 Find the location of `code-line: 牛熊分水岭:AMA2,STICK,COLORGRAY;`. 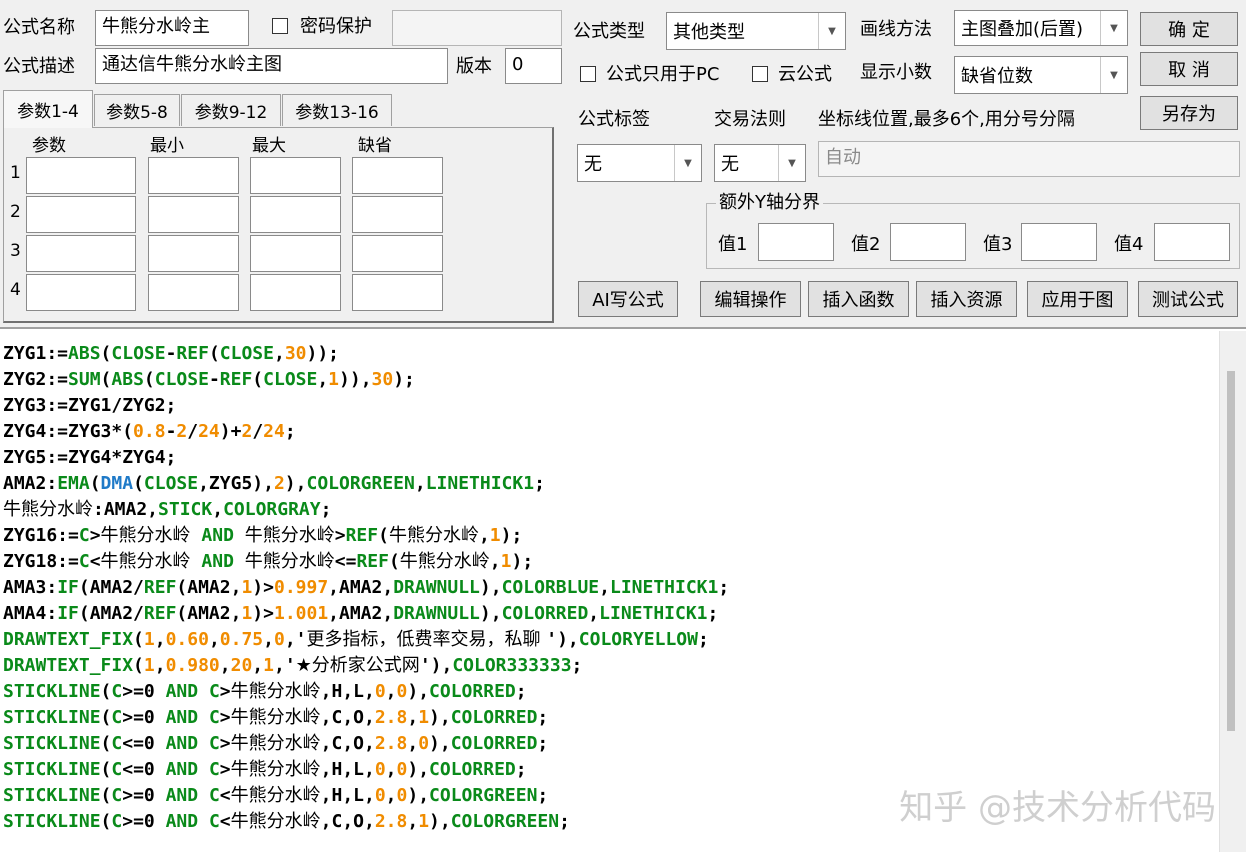

code-line: 牛熊分水岭:AMA2,STICK,COLORGRAY; is located at coordinates (366, 510).